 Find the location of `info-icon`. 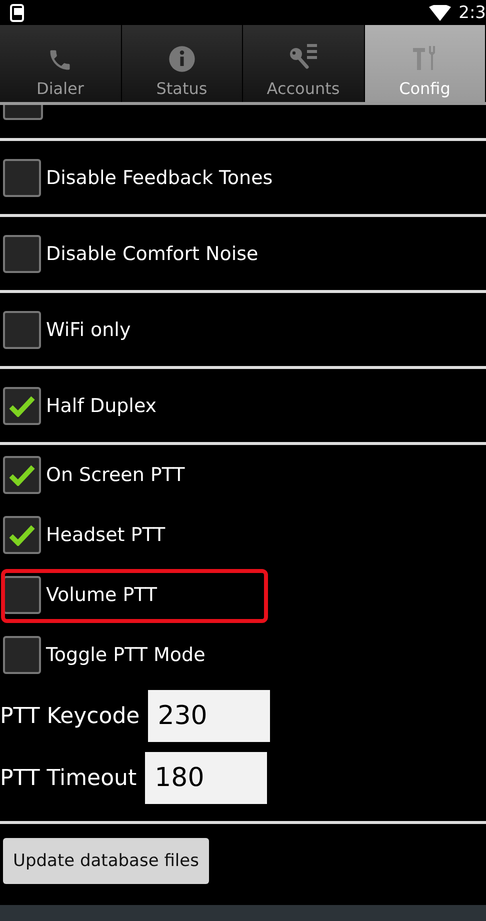

info-icon is located at coordinates (182, 59).